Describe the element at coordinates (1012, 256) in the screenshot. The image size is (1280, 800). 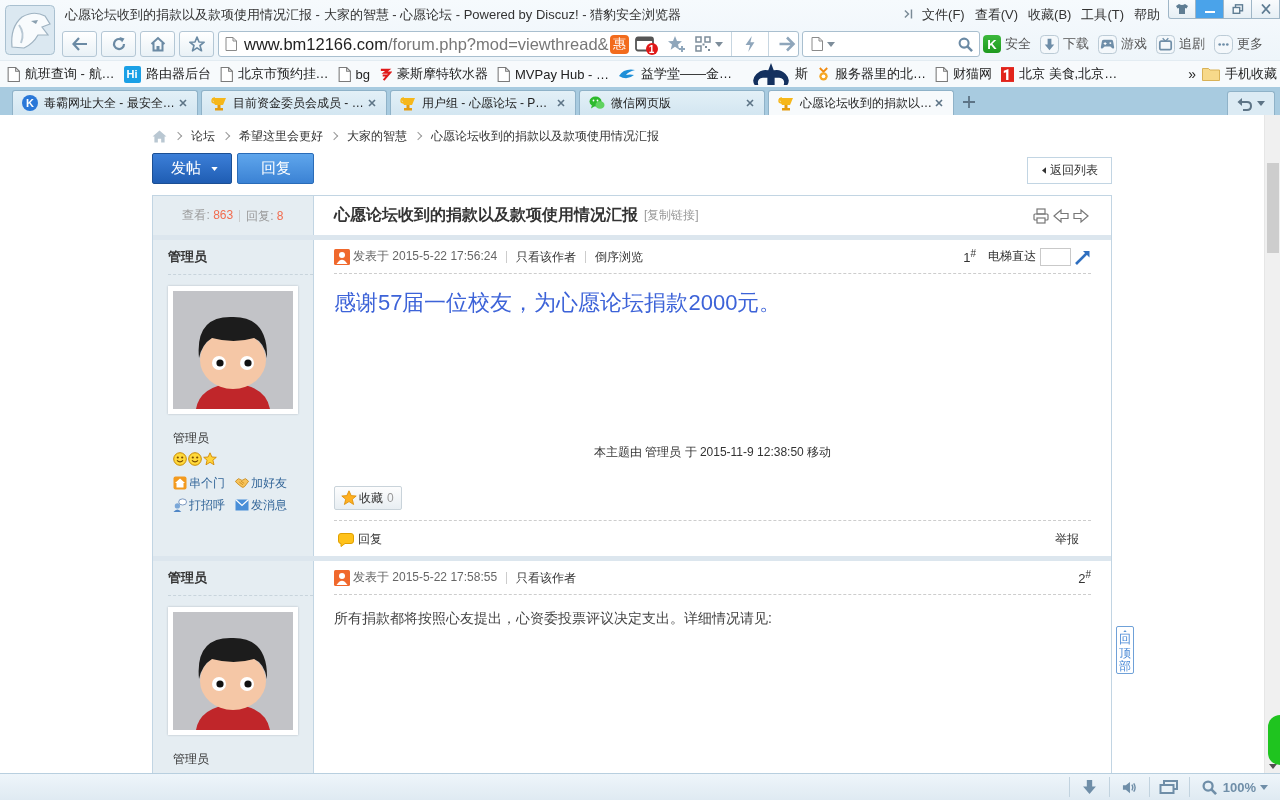
I see `jump-label: 电梯直达` at that location.